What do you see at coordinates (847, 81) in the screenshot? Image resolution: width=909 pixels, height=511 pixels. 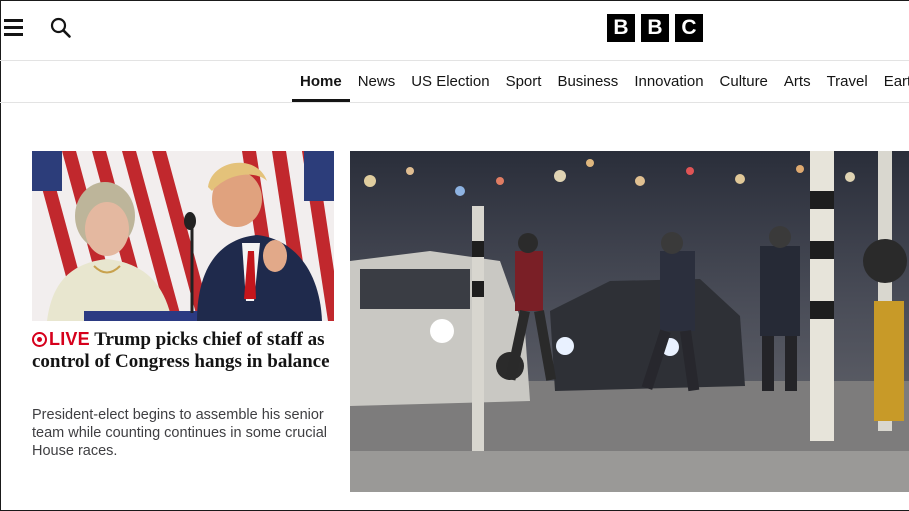 I see `nav-item-travel: Travel` at bounding box center [847, 81].